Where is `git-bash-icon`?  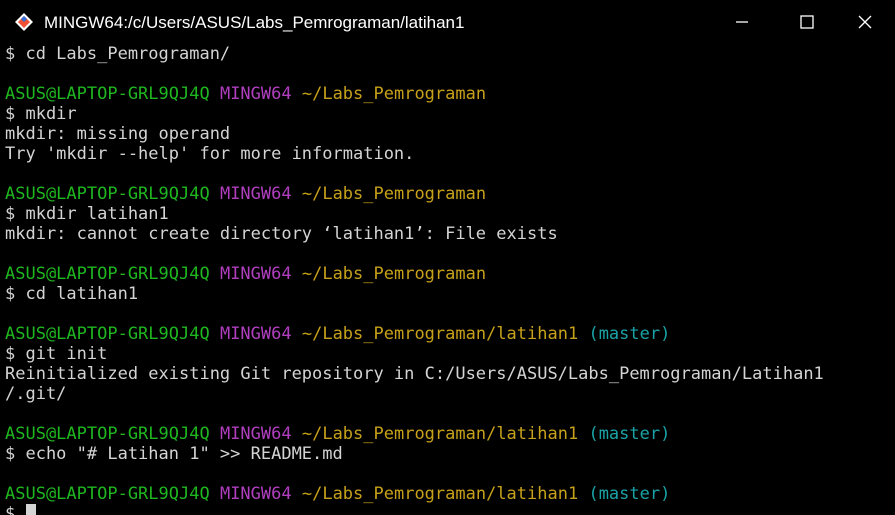
git-bash-icon is located at coordinates (24, 22).